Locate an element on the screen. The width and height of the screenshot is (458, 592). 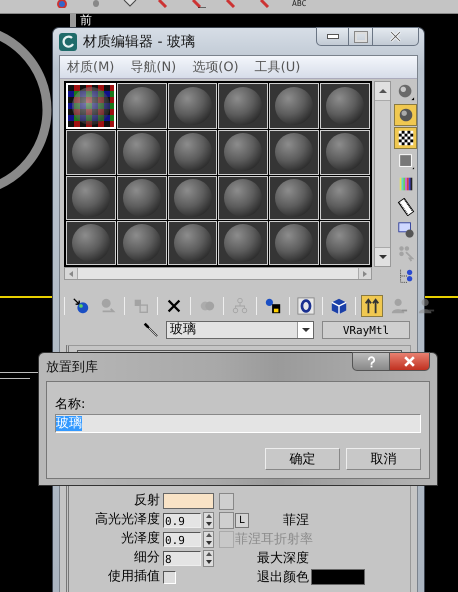
menu-item: 材质(M) is located at coordinates (90, 67).